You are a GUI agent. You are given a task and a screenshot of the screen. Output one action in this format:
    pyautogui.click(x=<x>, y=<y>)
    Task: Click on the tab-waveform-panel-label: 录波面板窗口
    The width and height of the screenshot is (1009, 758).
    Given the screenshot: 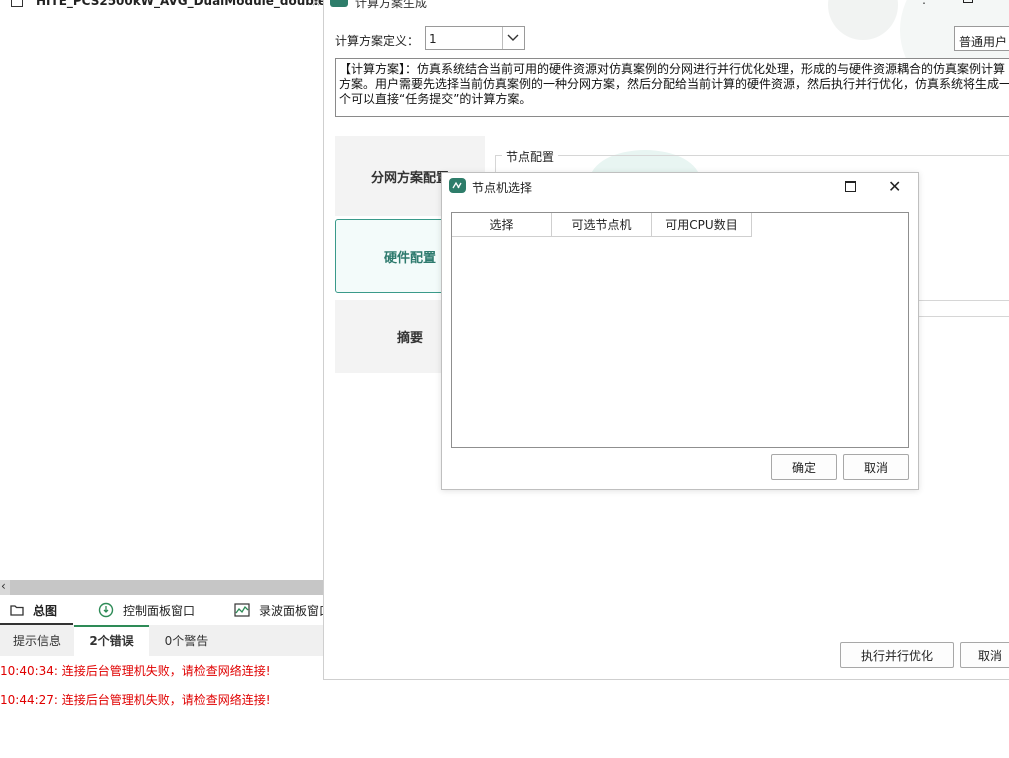 What is the action you would take?
    pyautogui.click(x=295, y=610)
    